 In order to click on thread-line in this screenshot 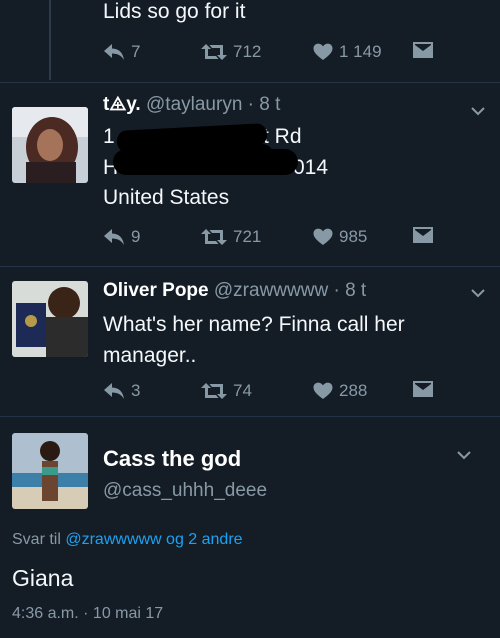, I will do `click(50, 40)`.